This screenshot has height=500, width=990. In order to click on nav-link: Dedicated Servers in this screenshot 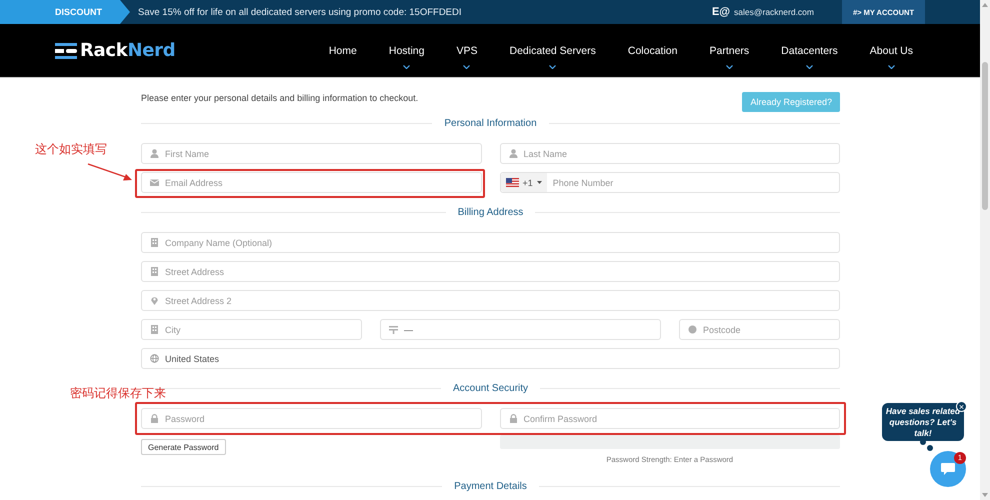, I will do `click(552, 50)`.